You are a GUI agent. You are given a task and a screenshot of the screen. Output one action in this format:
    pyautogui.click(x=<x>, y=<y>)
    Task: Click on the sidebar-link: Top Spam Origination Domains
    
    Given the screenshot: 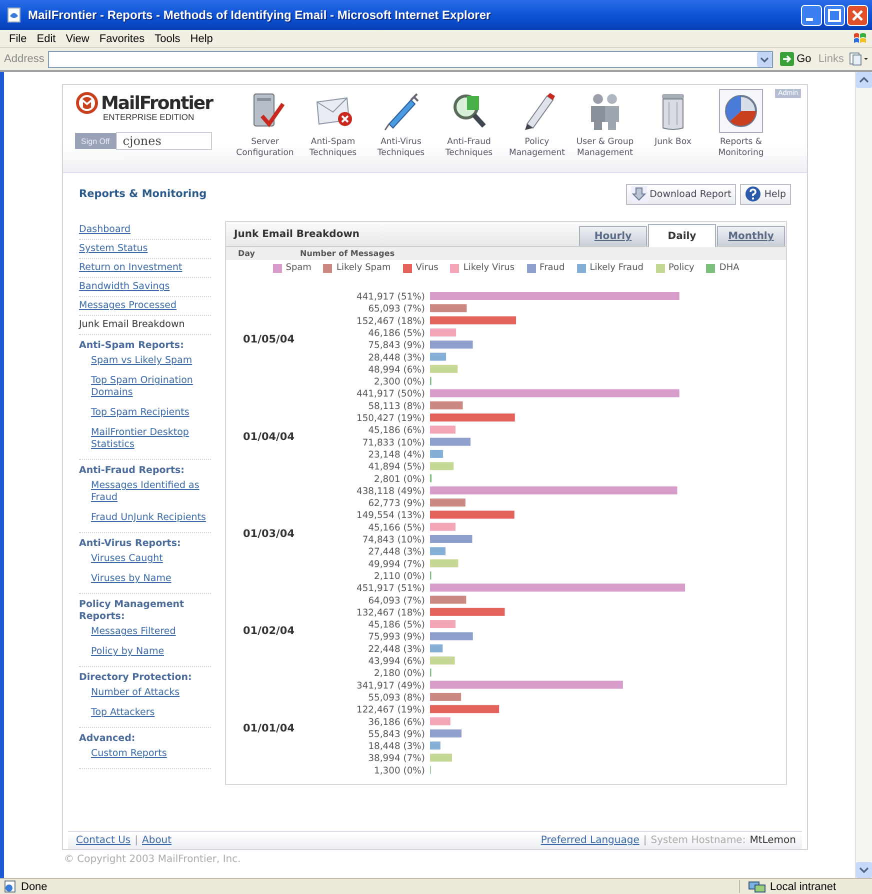 What is the action you would take?
    pyautogui.click(x=151, y=388)
    